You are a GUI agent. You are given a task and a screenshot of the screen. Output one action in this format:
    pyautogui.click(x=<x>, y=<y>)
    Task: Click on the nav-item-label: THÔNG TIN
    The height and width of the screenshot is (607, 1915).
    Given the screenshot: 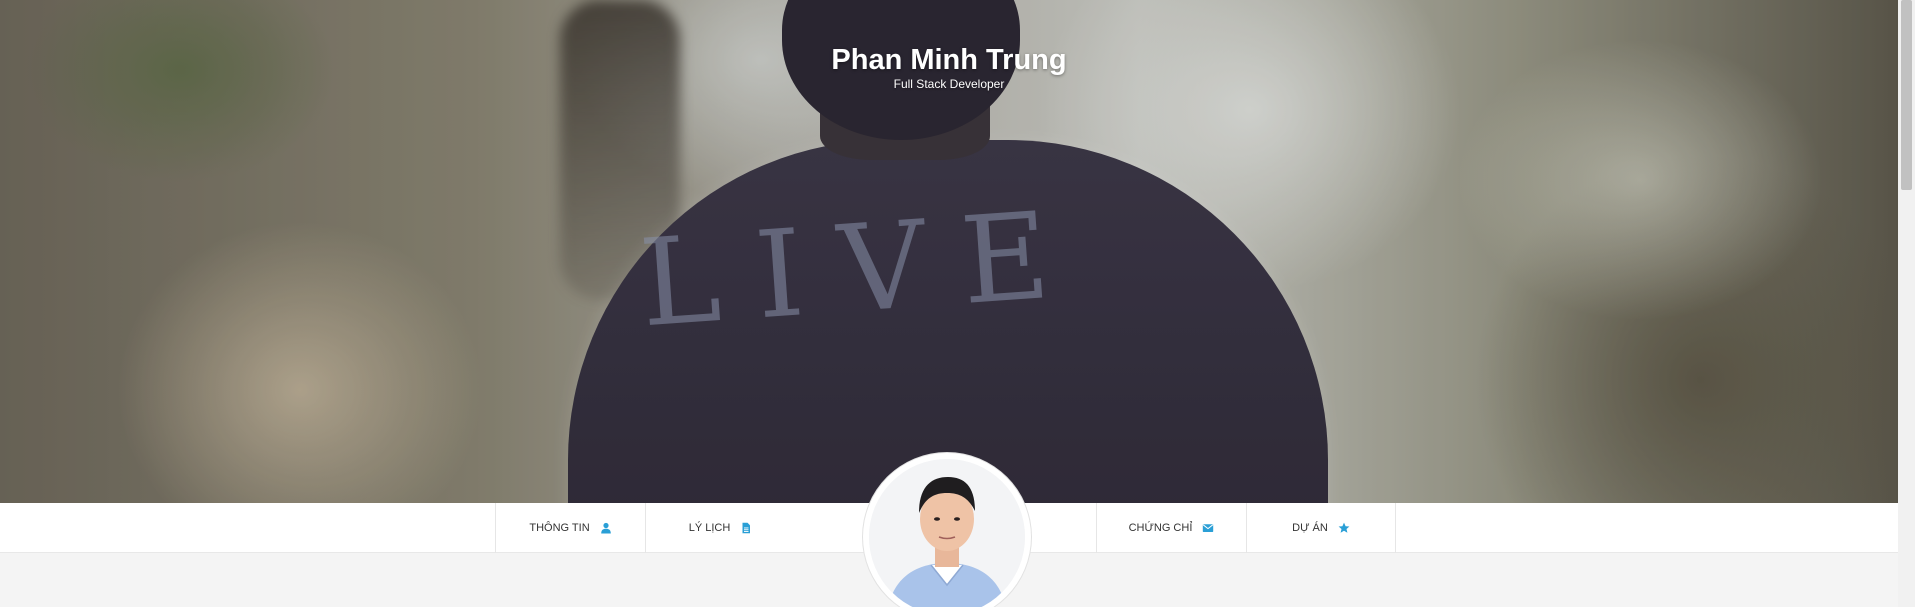 What is the action you would take?
    pyautogui.click(x=559, y=528)
    